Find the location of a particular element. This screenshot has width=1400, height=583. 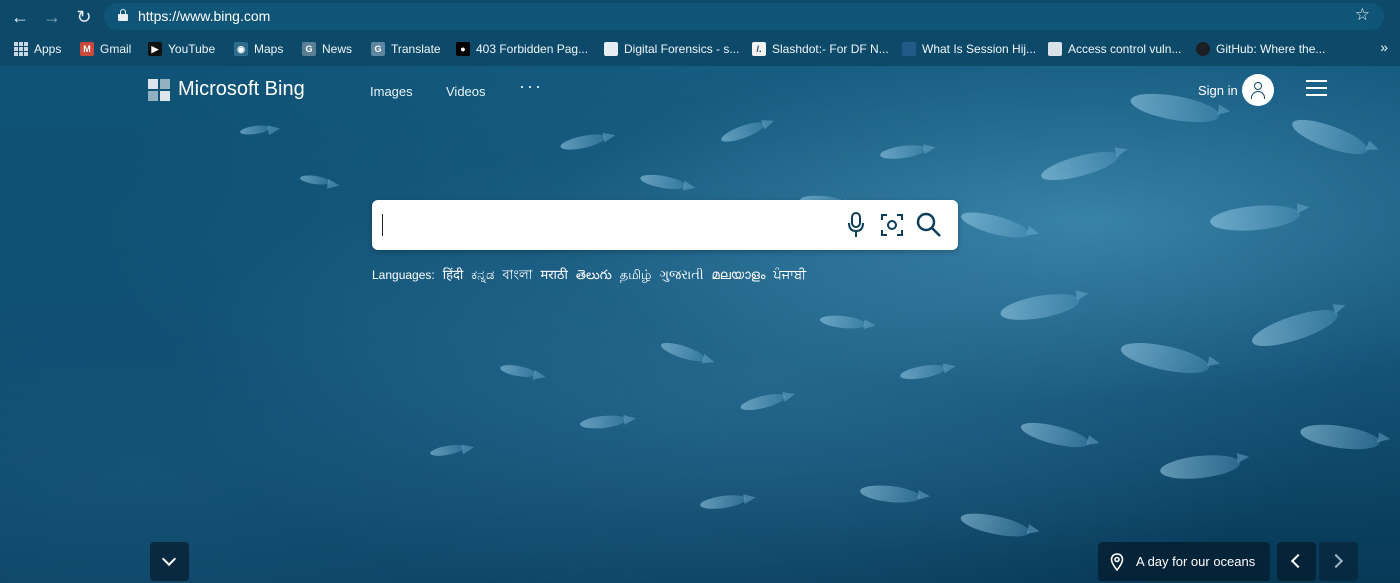

next-image-button is located at coordinates (1338, 561).